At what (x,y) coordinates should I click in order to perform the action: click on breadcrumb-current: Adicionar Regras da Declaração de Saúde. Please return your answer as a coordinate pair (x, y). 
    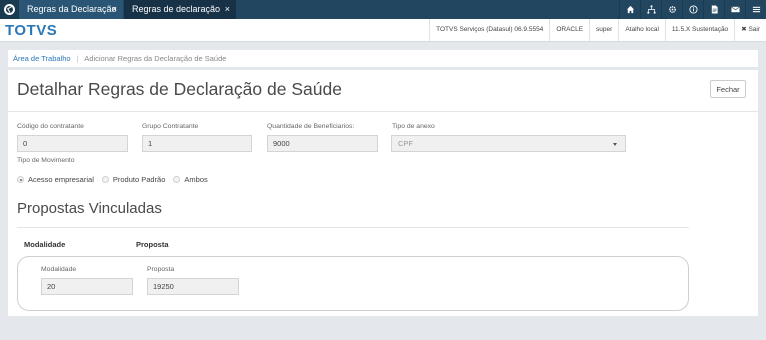
    Looking at the image, I should click on (155, 58).